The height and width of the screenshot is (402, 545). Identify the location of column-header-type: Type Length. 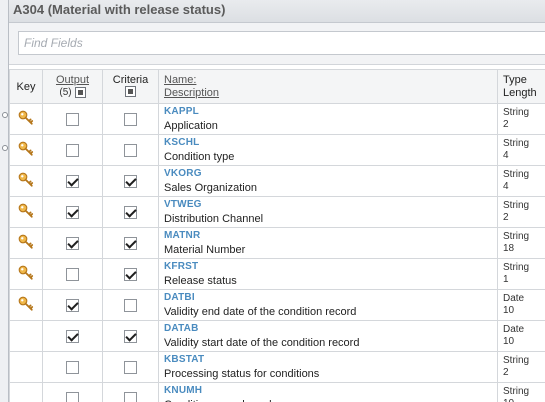
(521, 86).